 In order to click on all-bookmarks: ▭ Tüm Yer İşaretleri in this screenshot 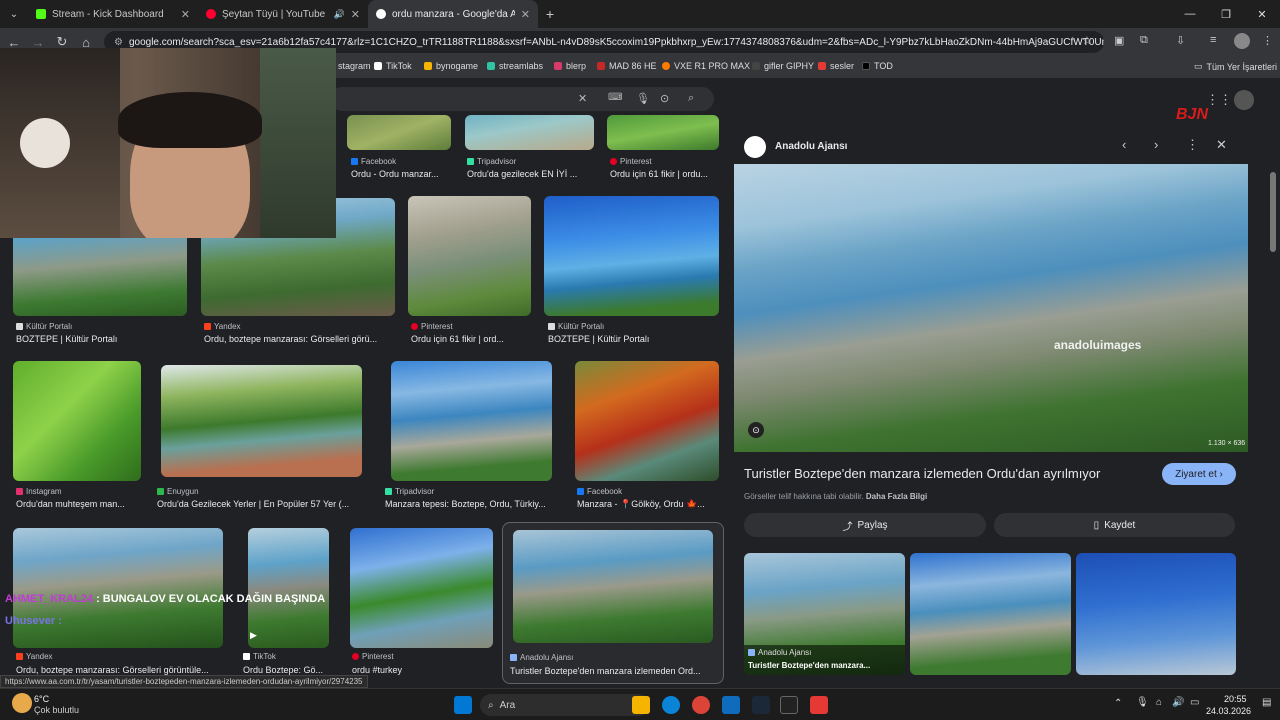, I will do `click(1235, 66)`.